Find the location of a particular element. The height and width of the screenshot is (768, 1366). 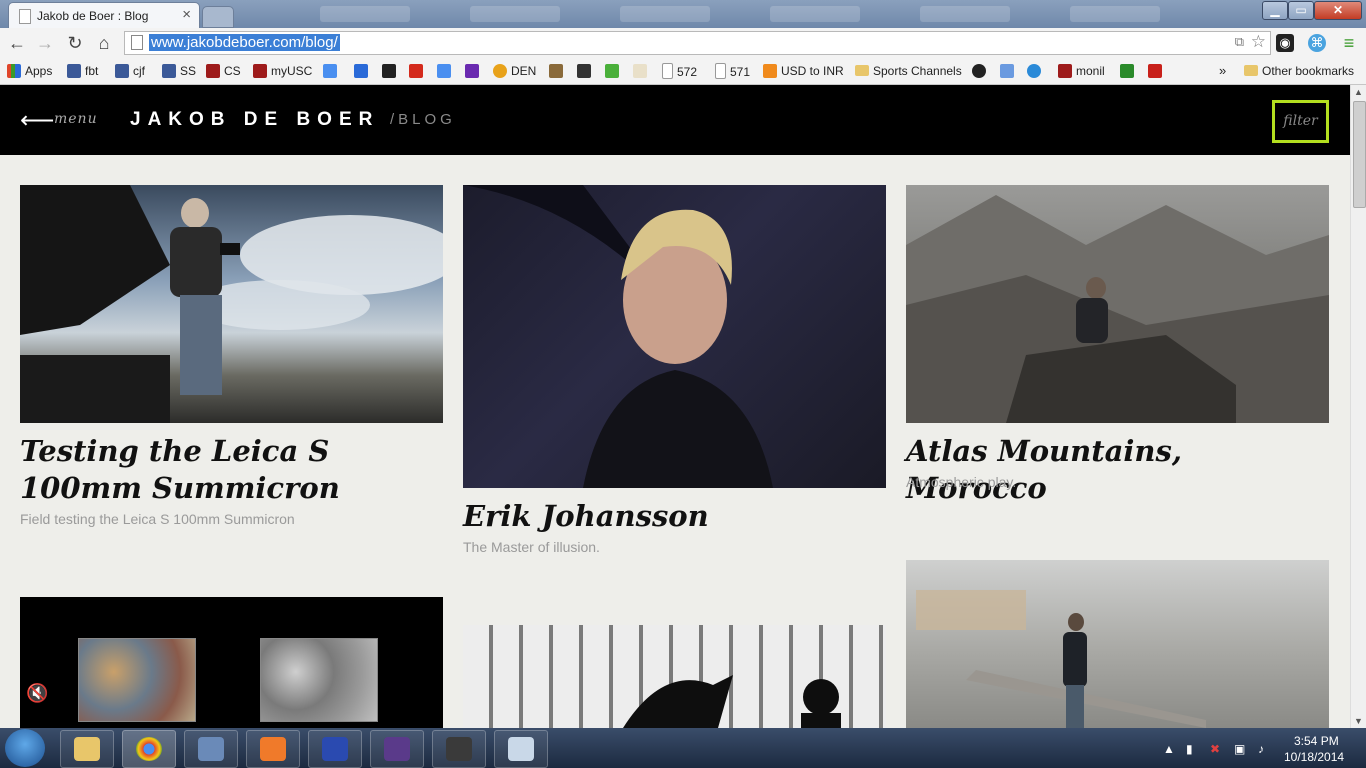

bookmark-571: 571 is located at coordinates (732, 71).